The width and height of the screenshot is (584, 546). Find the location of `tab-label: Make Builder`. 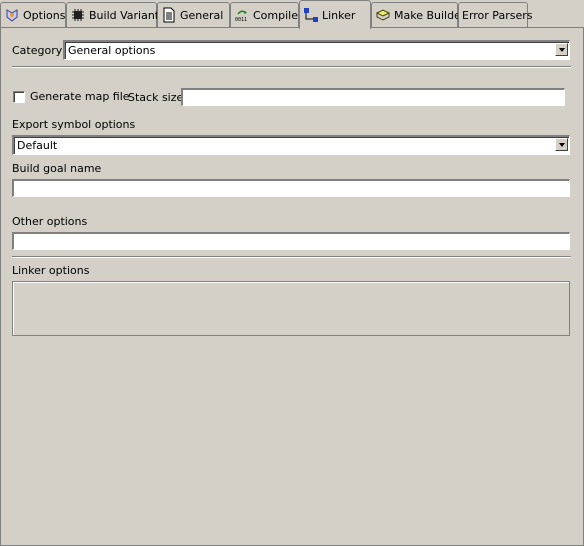

tab-label: Make Builder is located at coordinates (430, 15).